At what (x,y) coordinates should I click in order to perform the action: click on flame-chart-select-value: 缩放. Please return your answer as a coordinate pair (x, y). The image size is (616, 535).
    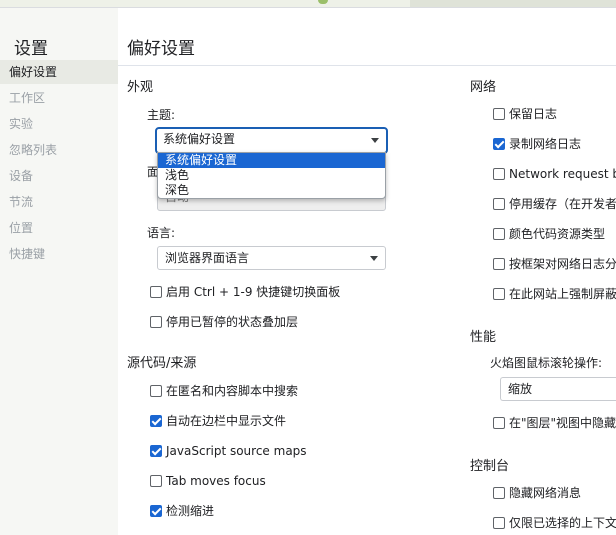
    Looking at the image, I should click on (520, 389).